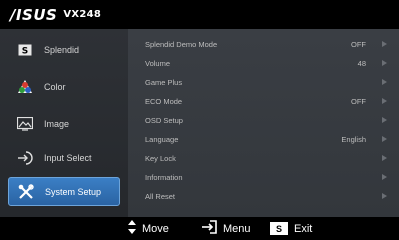  I want to click on sidebar-item-label: System Setup, so click(73, 191).